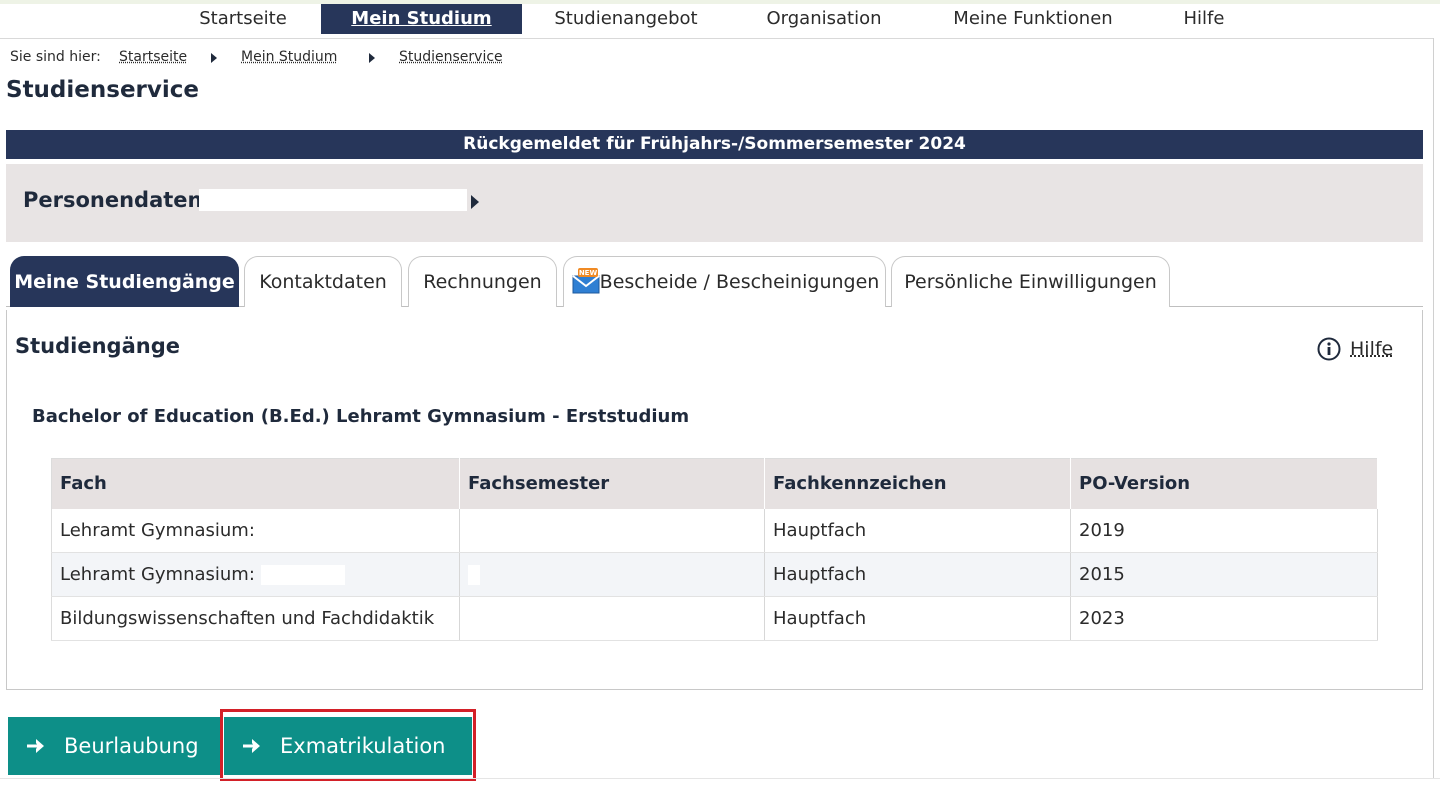  I want to click on cell-fach: Bildungswissenschaften und Fachdidaktik, so click(255, 618).